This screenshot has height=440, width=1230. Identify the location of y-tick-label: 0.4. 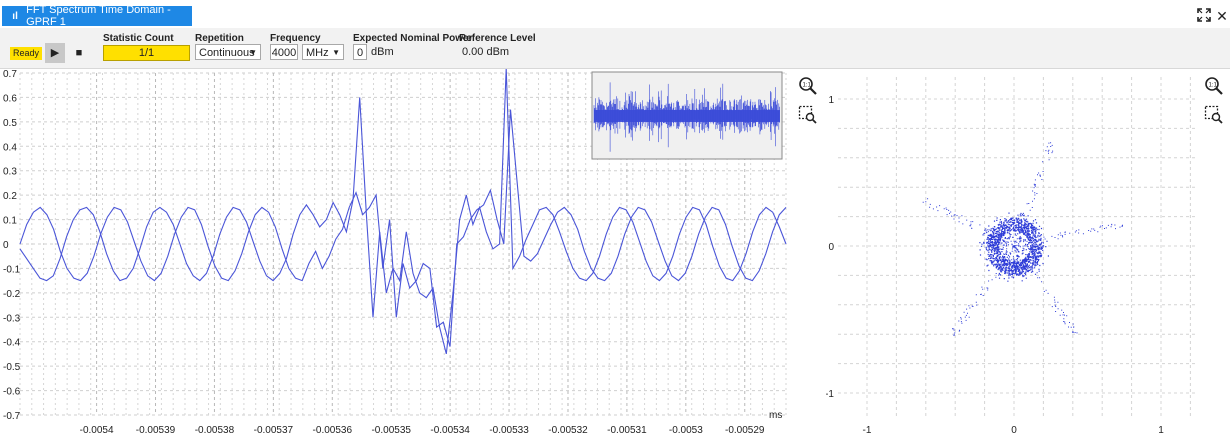
(10, 147).